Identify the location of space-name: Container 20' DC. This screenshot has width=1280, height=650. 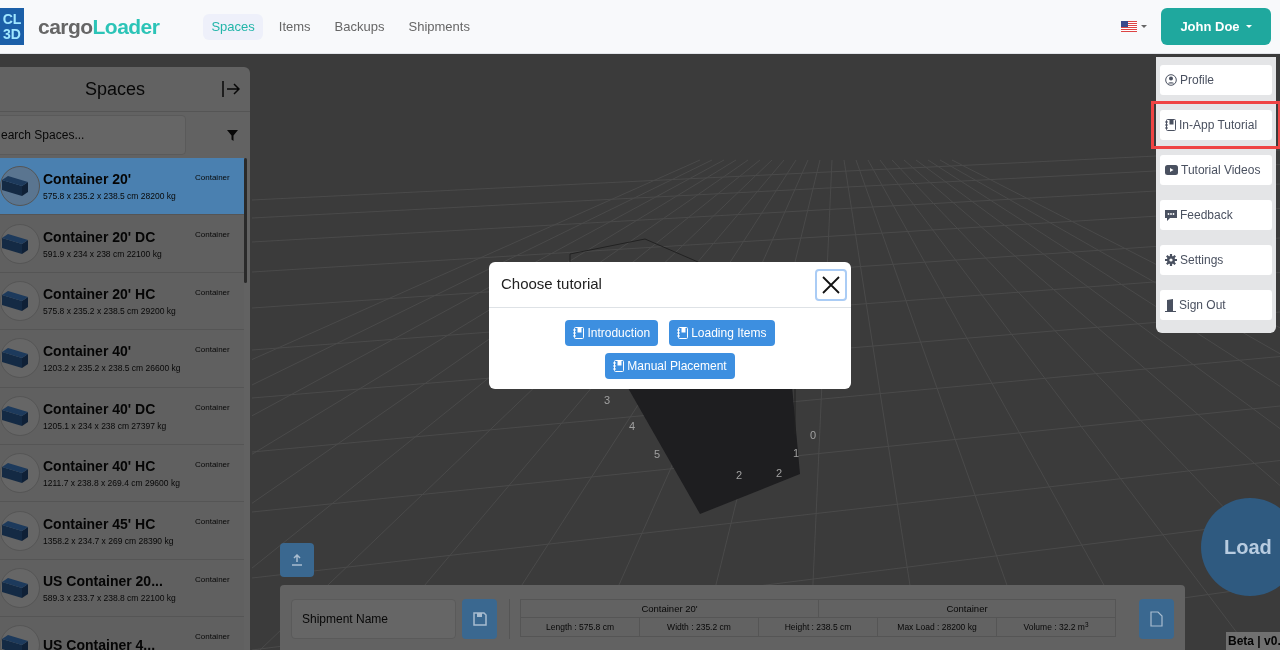
(100, 237).